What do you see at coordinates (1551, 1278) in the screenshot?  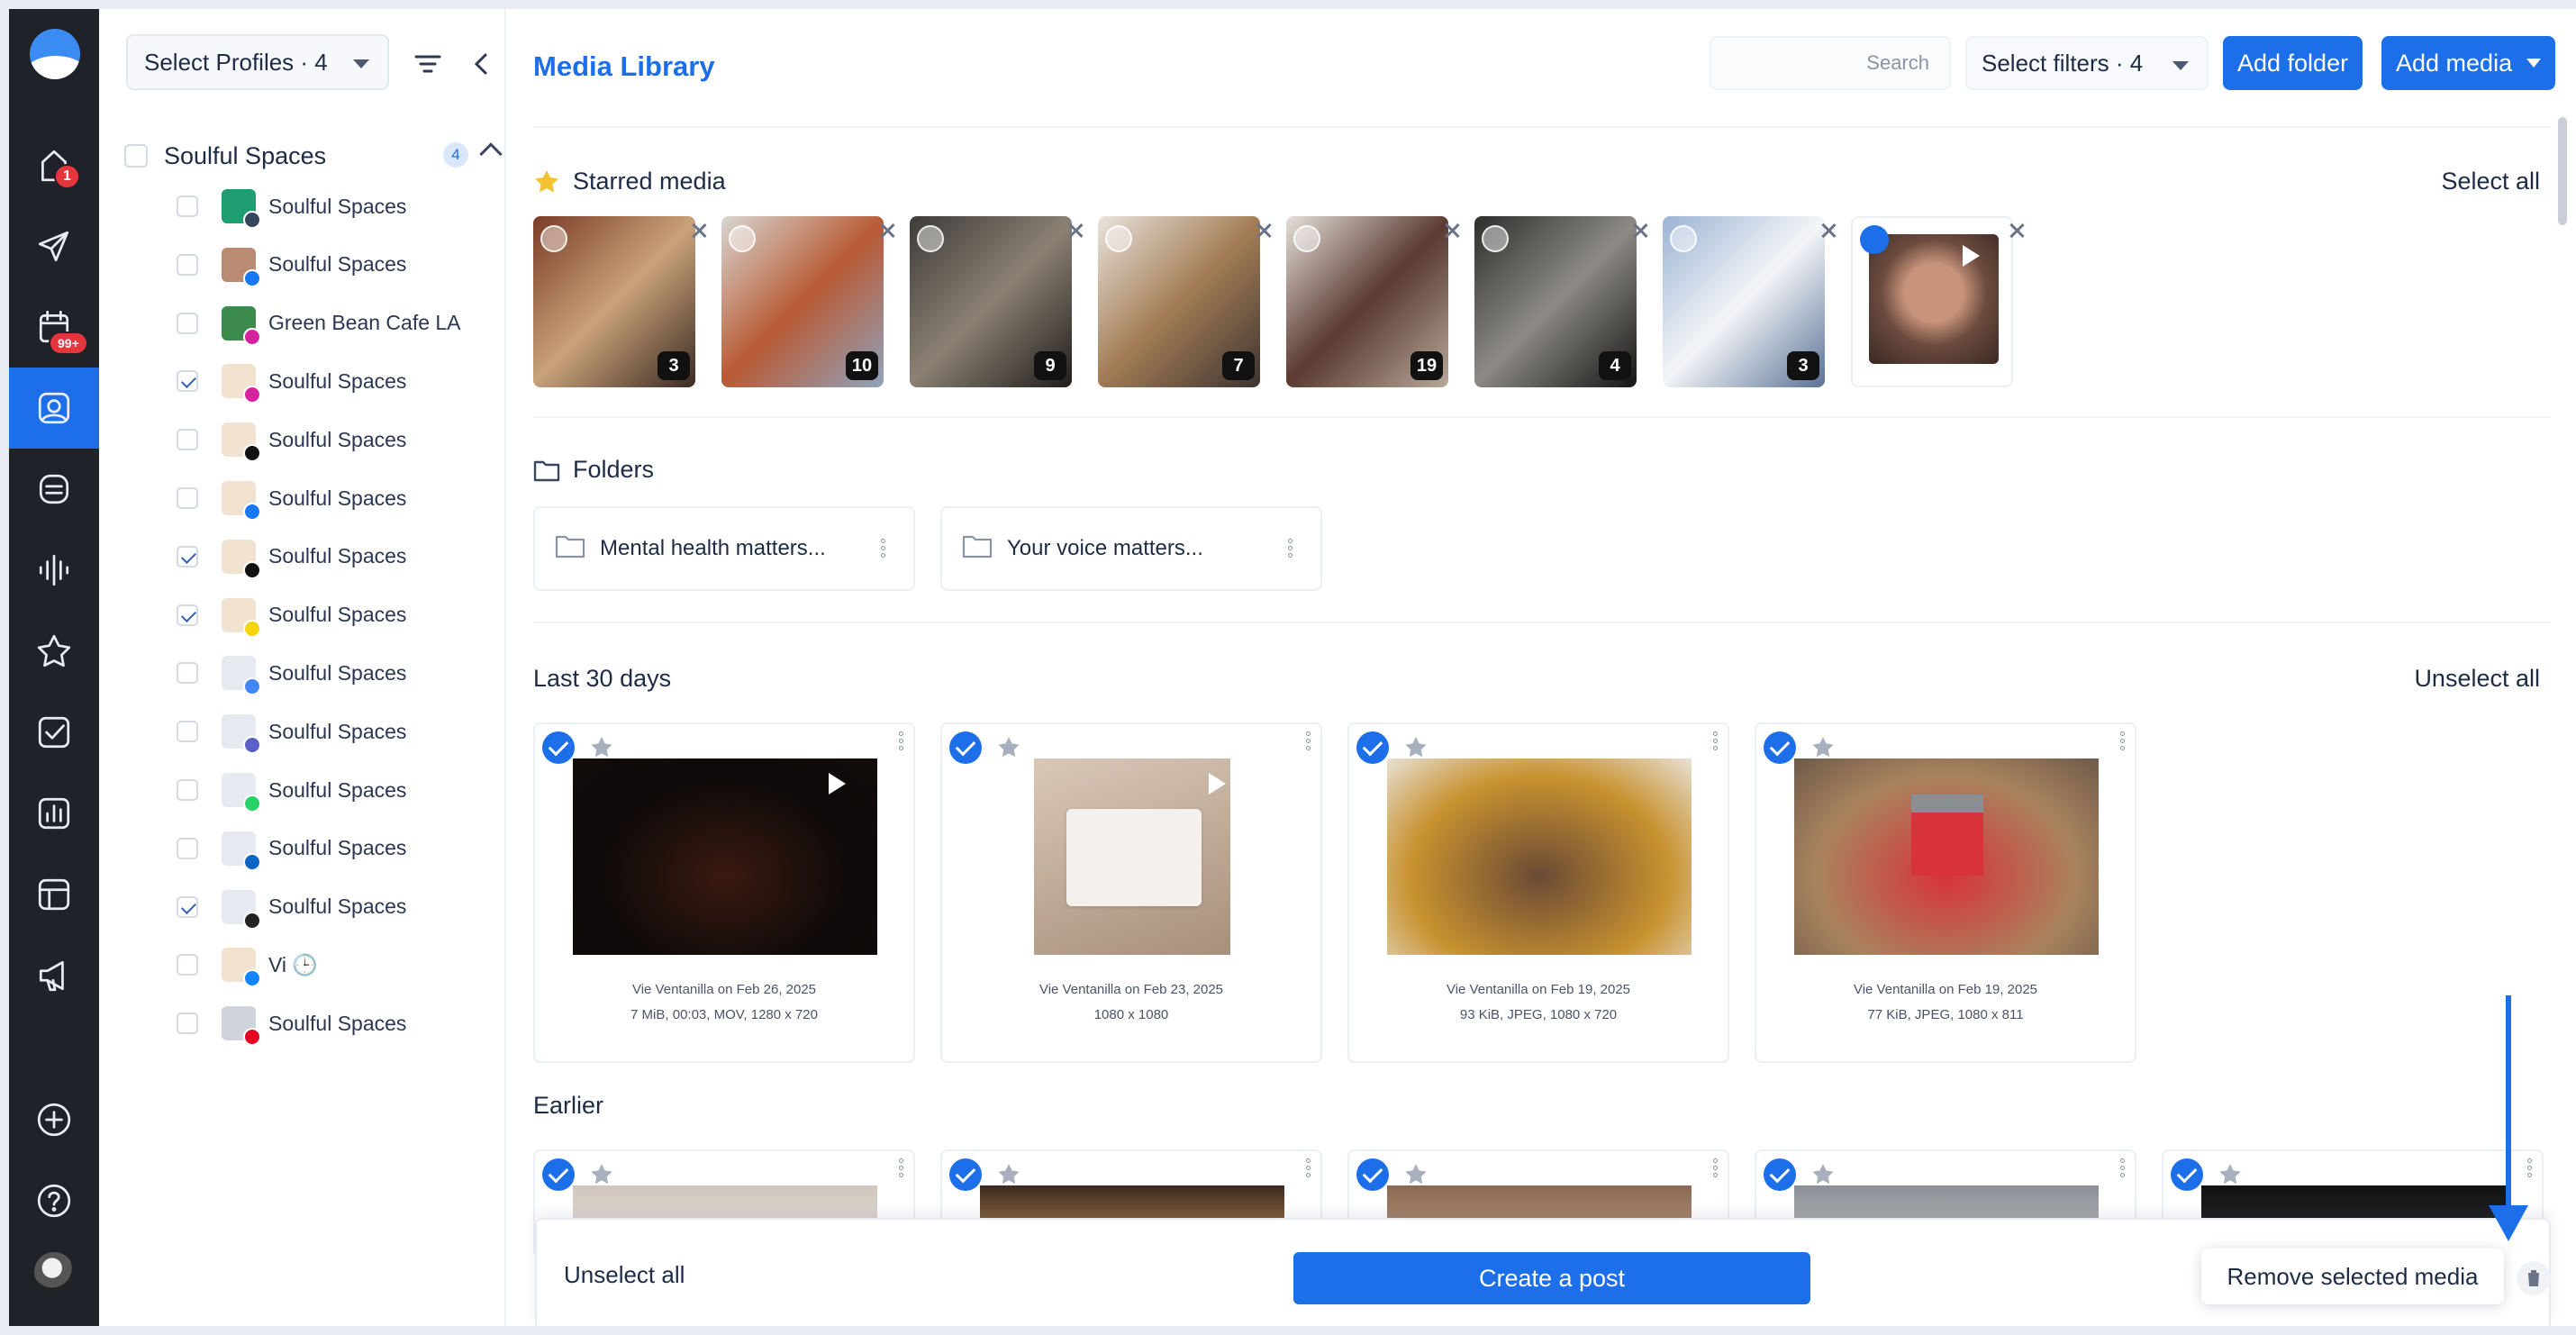 I see `create-post-button: Create a post` at bounding box center [1551, 1278].